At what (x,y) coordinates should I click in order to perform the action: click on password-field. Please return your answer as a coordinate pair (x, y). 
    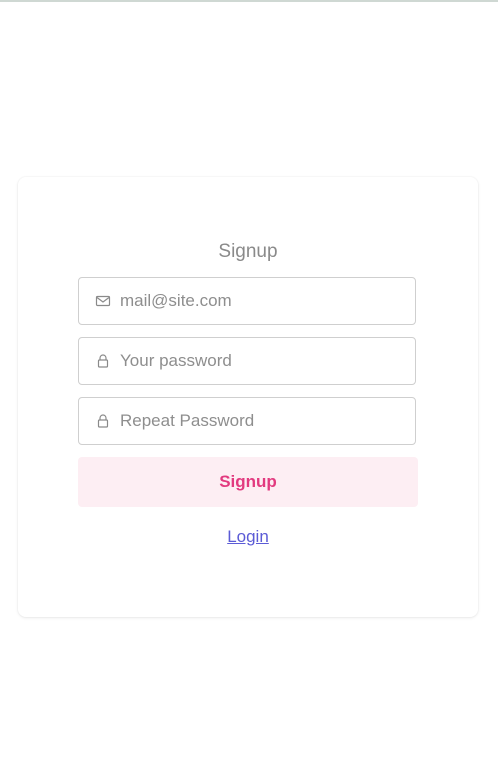
    Looking at the image, I should click on (247, 361).